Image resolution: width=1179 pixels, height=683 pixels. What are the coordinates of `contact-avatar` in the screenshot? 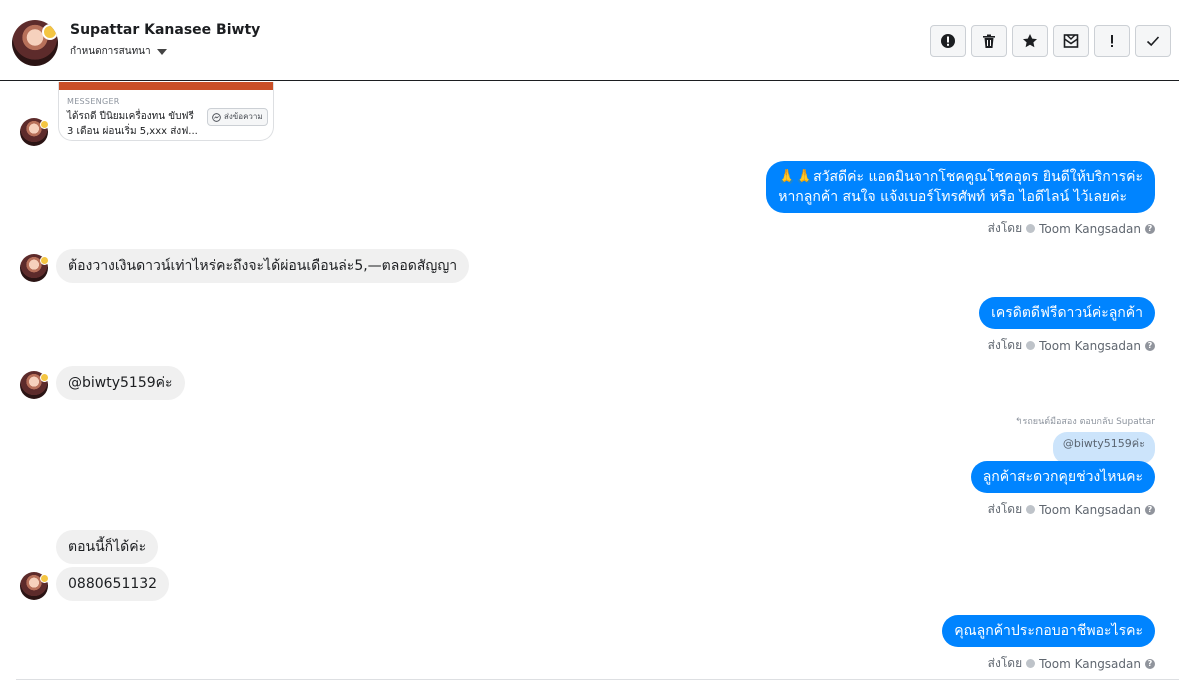 It's located at (35, 43).